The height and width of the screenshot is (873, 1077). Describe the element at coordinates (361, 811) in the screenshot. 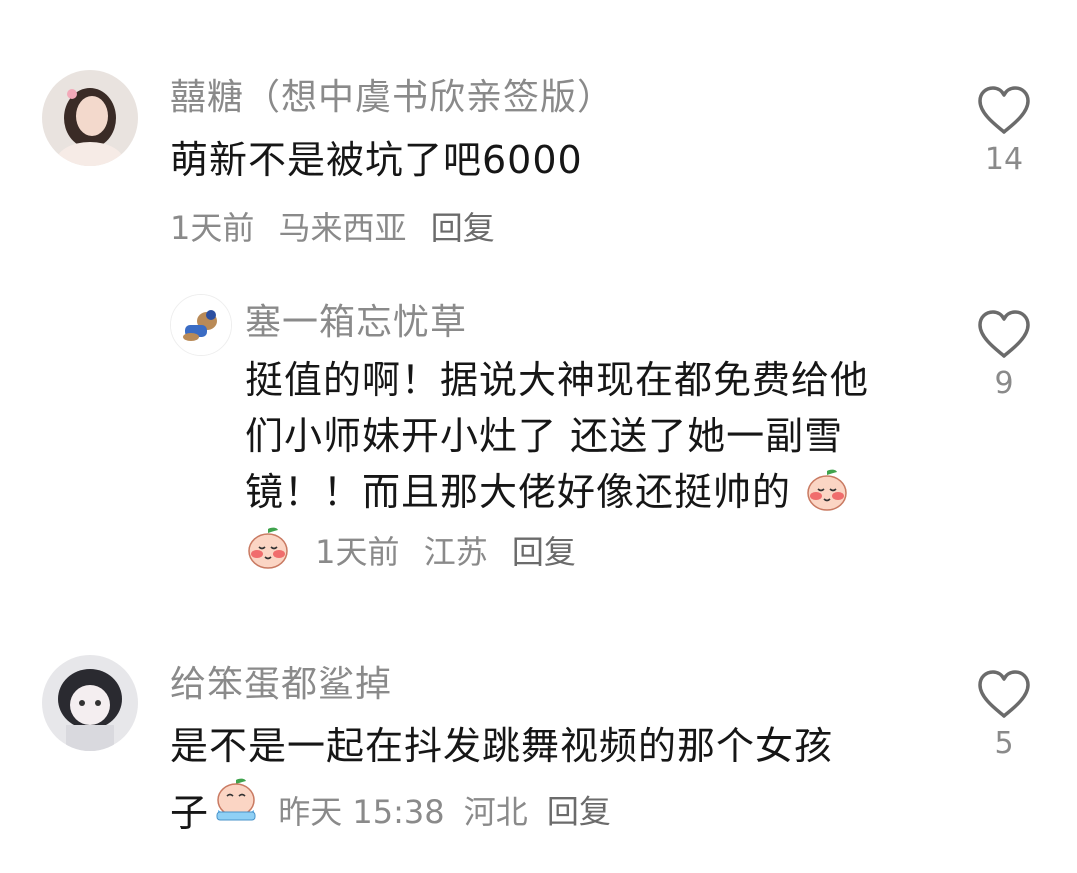

I see `comment-time: 昨天 15:38` at that location.